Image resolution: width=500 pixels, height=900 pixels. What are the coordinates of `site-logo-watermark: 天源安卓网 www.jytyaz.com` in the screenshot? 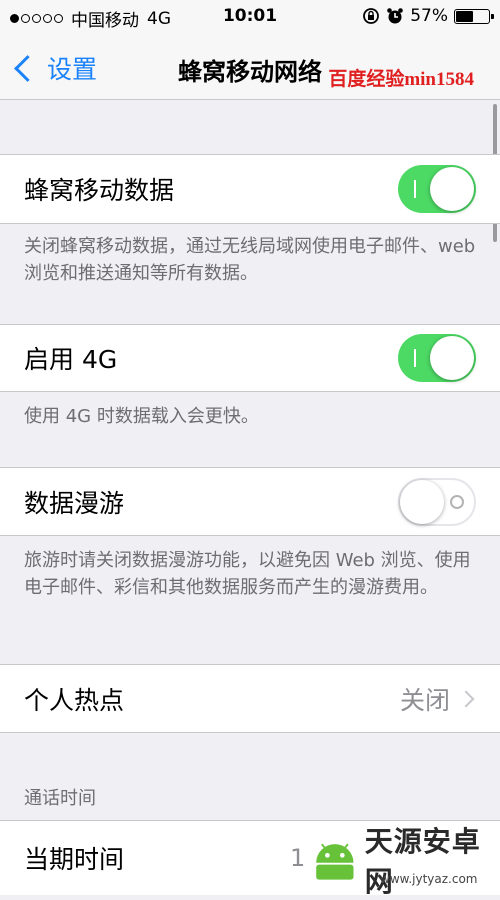 It's located at (402, 861).